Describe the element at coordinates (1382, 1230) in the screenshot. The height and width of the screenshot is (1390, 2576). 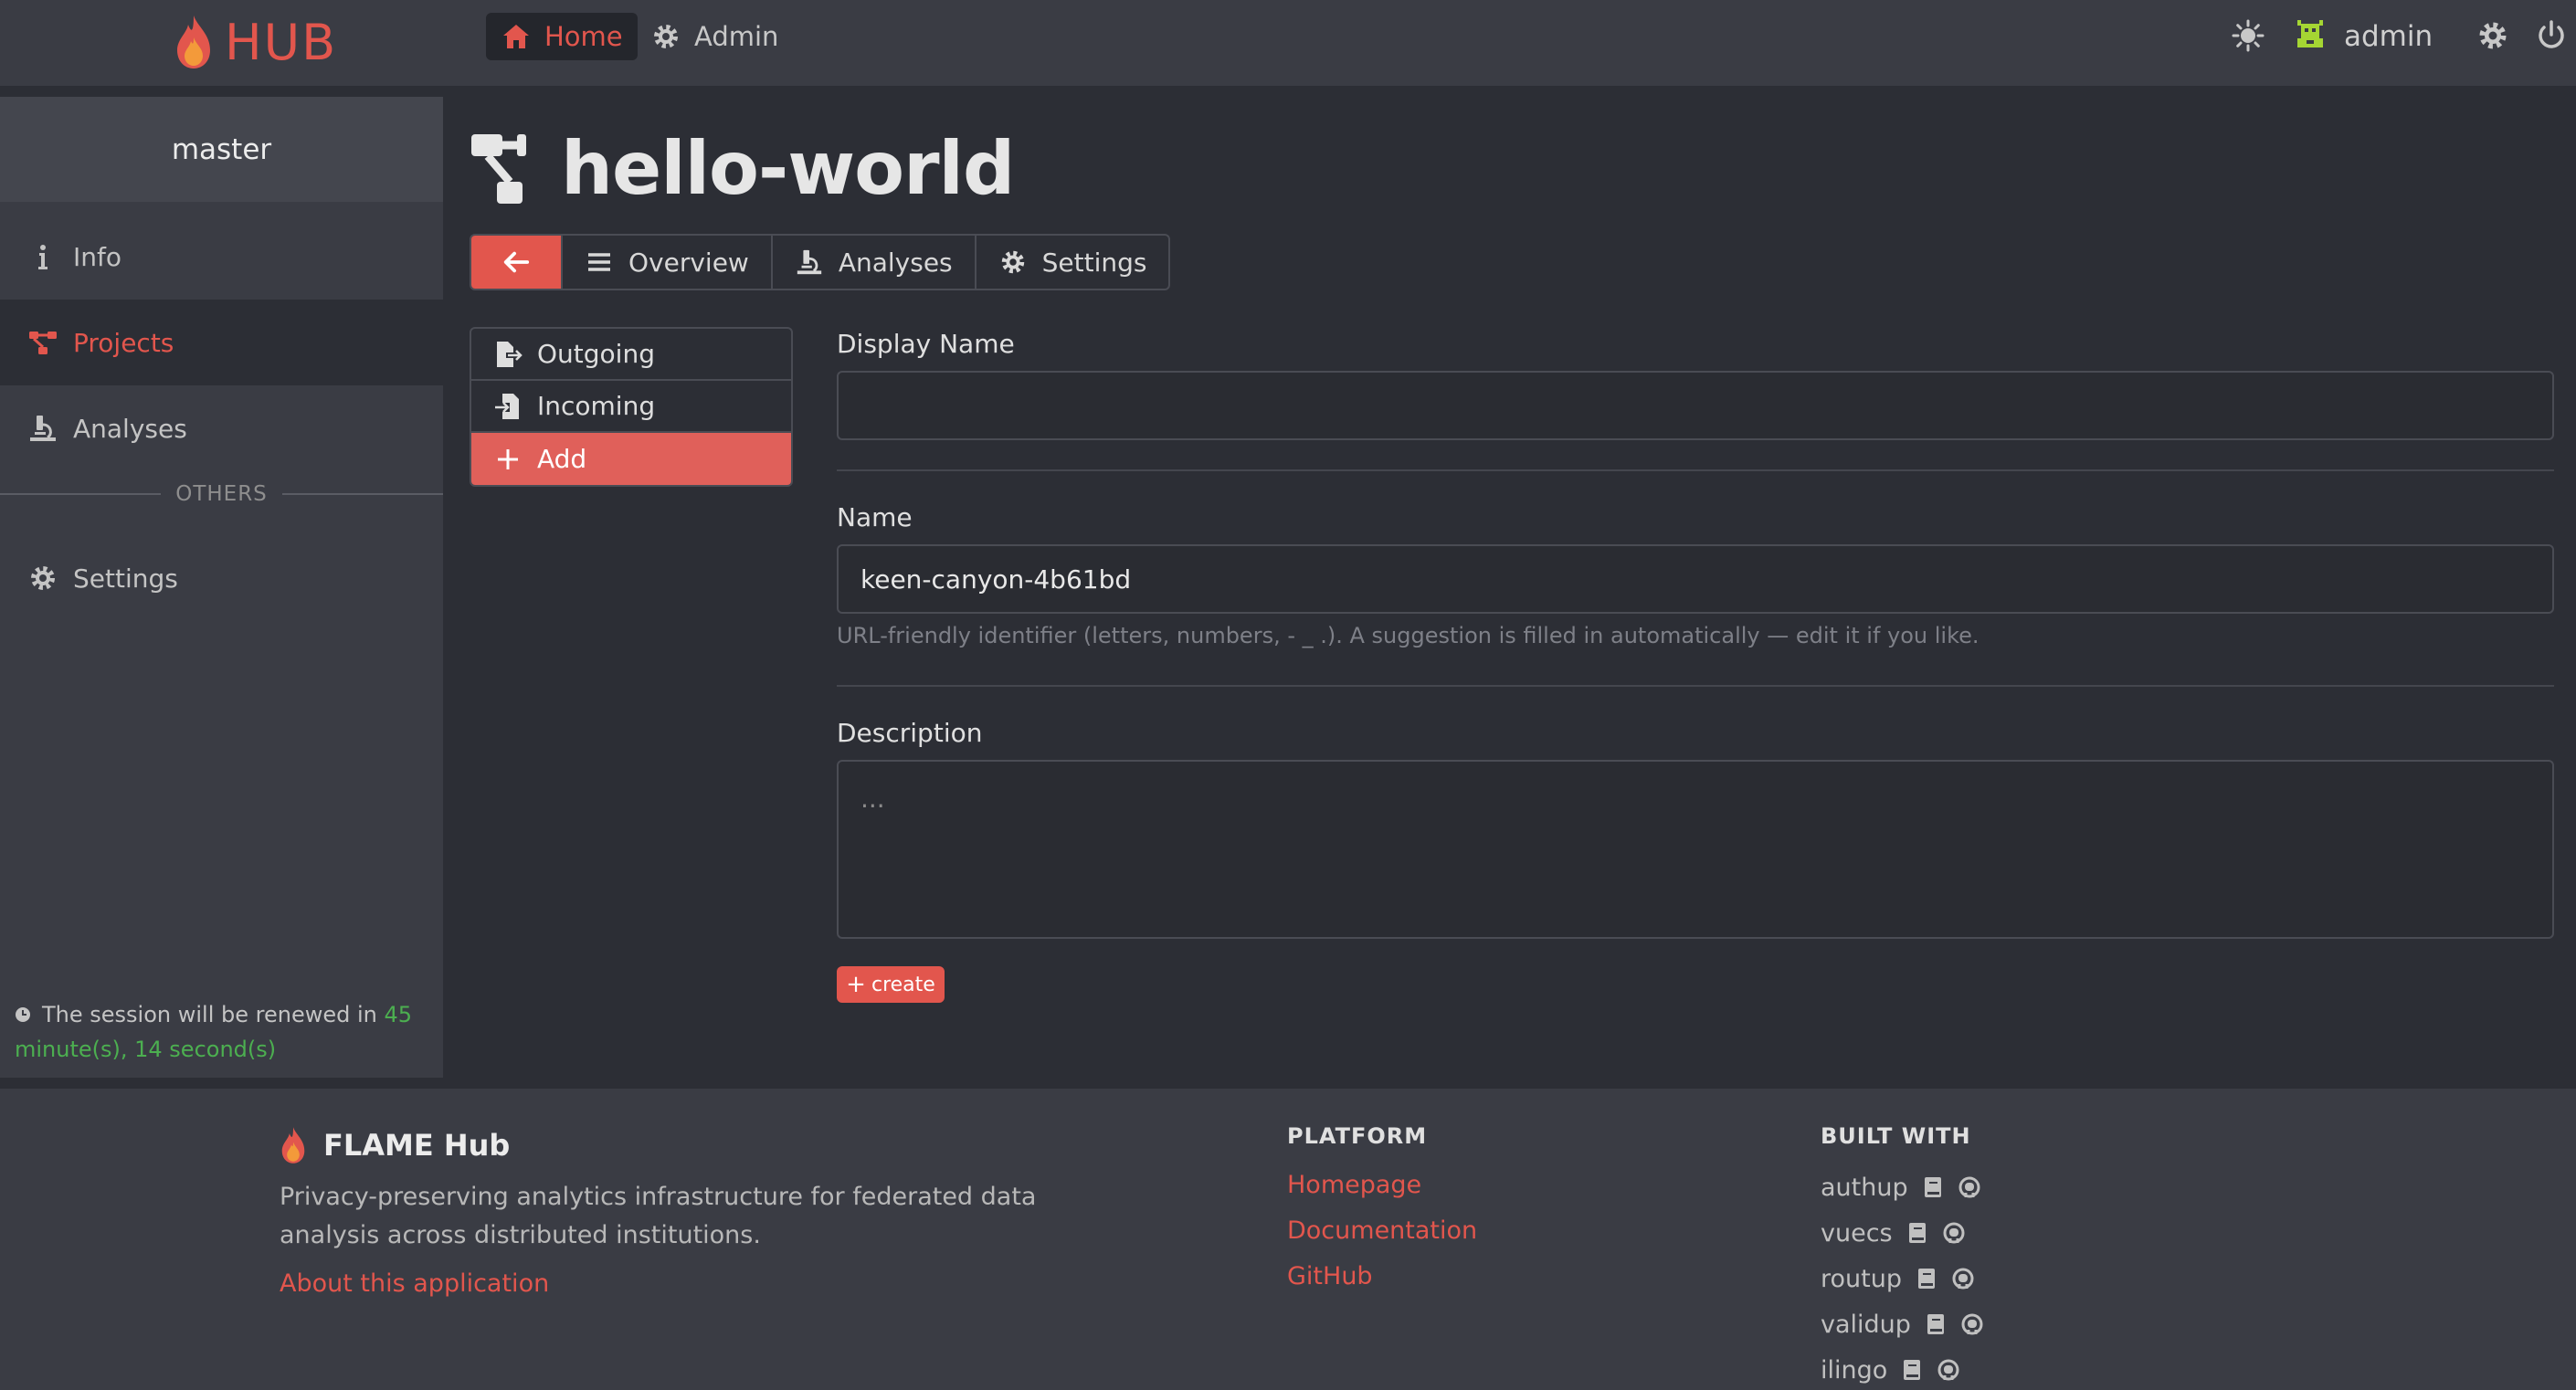
I see `documentation-link: Documentation` at that location.